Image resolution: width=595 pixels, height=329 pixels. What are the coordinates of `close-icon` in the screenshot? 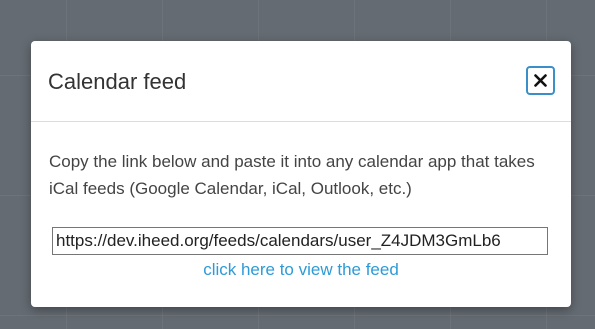 It's located at (540, 80).